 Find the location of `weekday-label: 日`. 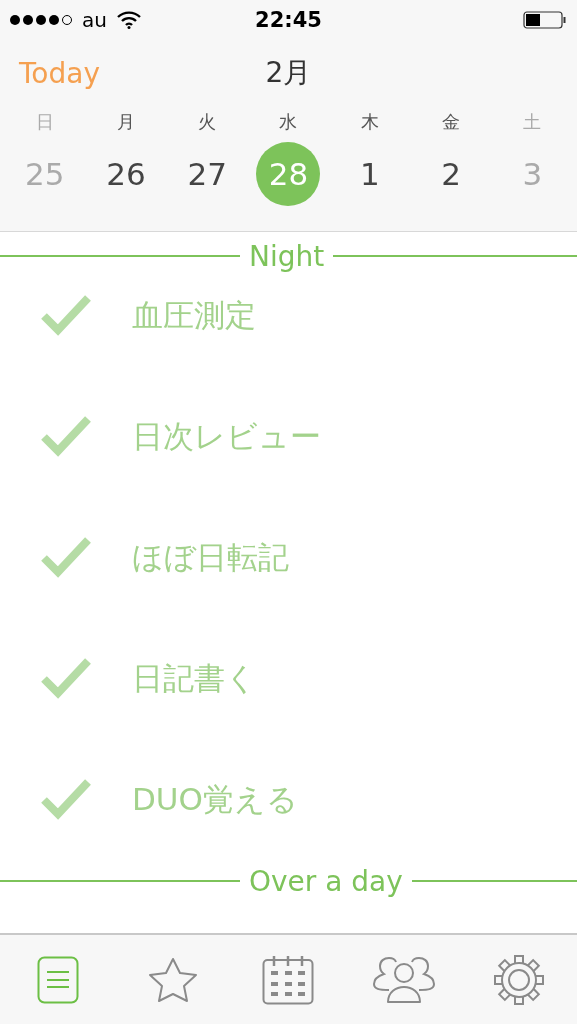

weekday-label: 日 is located at coordinates (44, 122).